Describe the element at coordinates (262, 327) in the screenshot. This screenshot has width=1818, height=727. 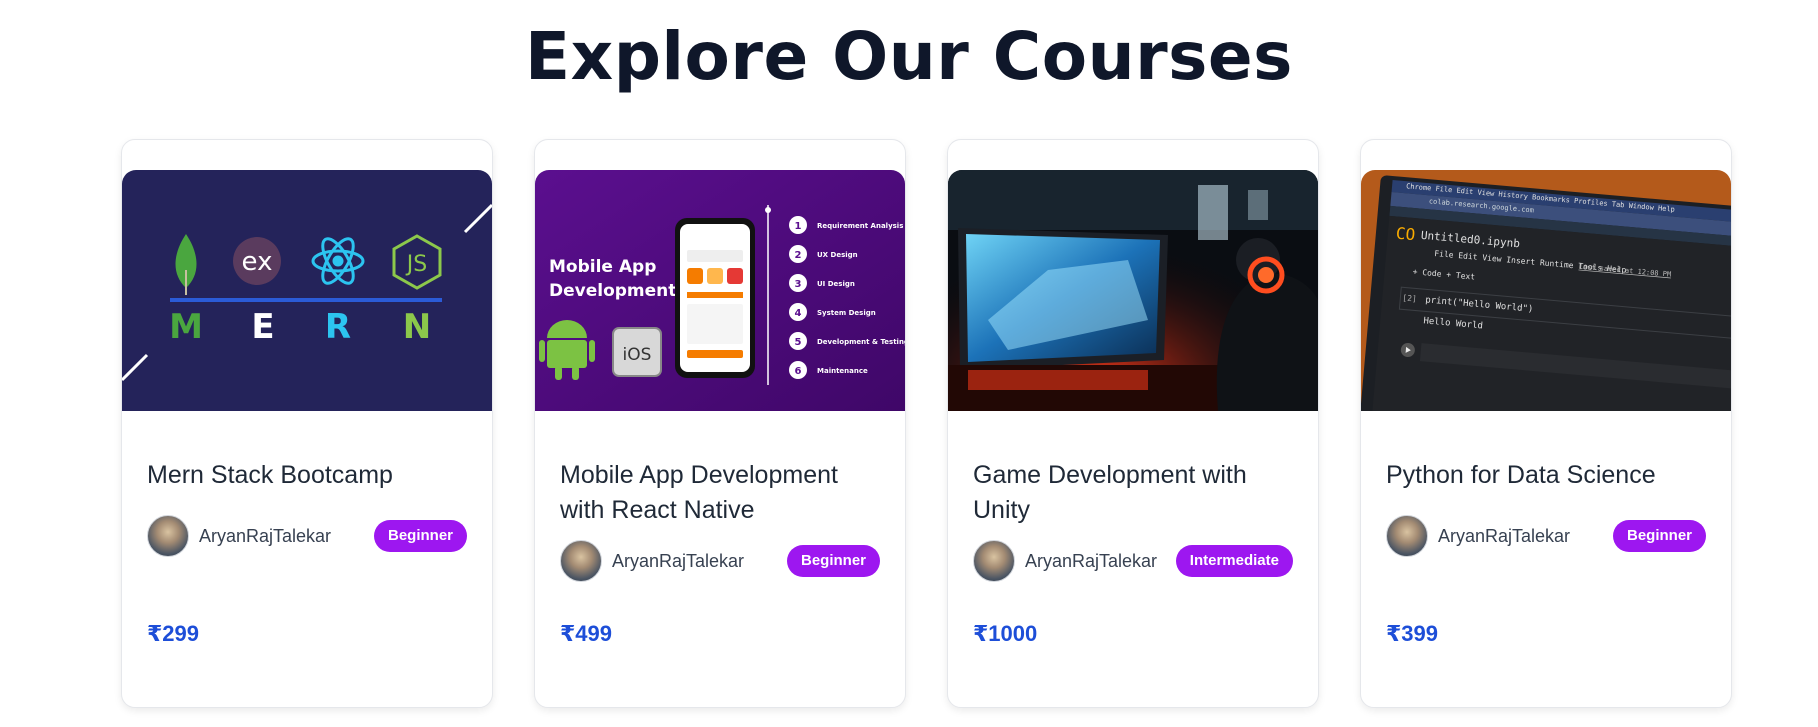
I see `svg-text: E` at that location.